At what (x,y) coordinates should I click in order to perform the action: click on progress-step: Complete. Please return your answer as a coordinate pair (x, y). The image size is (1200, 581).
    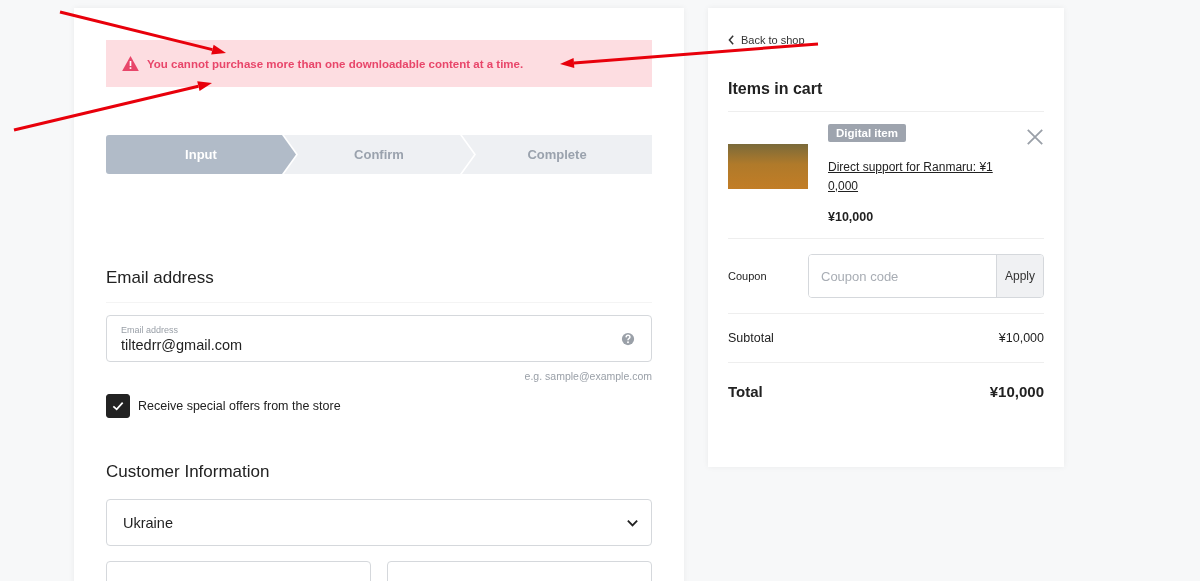
    Looking at the image, I should click on (557, 154).